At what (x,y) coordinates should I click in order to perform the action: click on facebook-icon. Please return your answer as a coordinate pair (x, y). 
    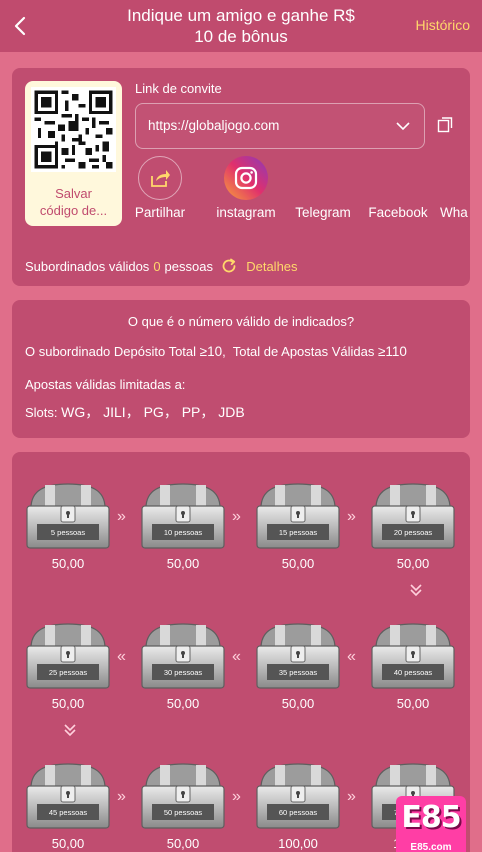
    Looking at the image, I should click on (398, 178).